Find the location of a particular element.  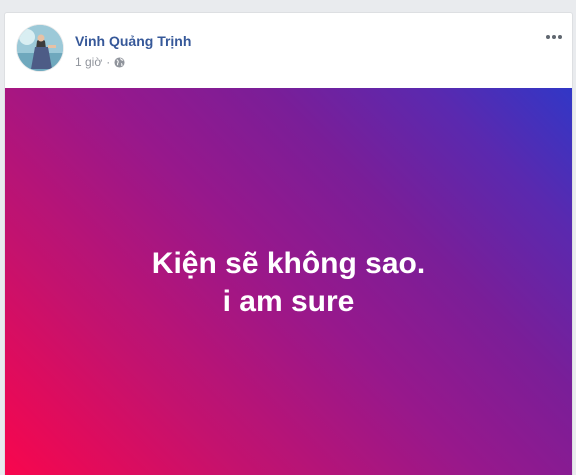

avatar is located at coordinates (40, 48).